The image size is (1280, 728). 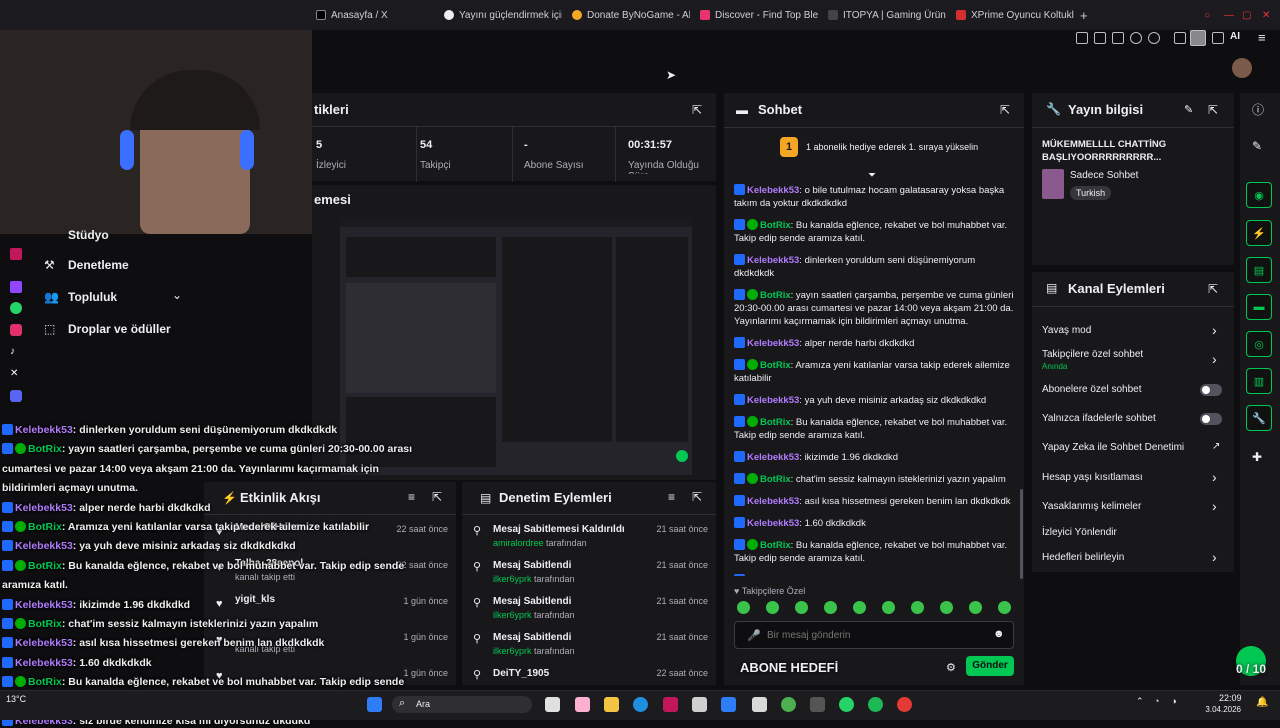 I want to click on wrench-widget-button: 🔧, so click(x=1259, y=418).